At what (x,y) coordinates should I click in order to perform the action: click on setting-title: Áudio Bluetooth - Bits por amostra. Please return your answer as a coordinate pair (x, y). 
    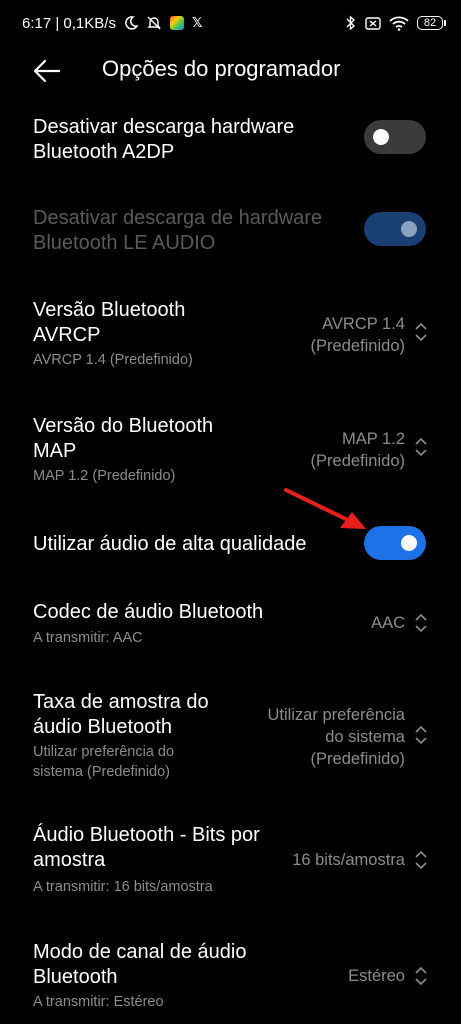
    Looking at the image, I should click on (146, 847).